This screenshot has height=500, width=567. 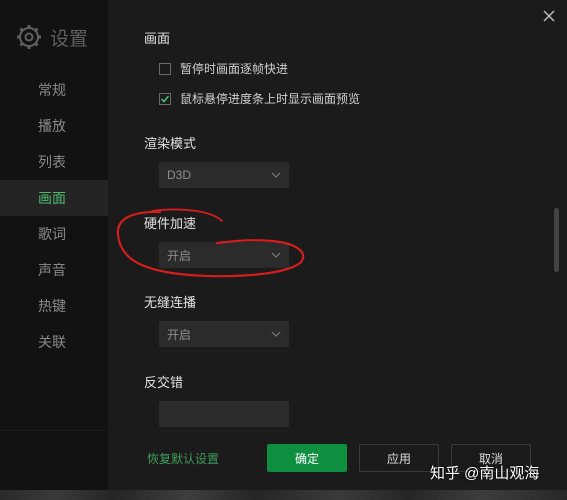 I want to click on pause-frame-step-option: 暂停时画面逐帧快进, so click(x=223, y=68).